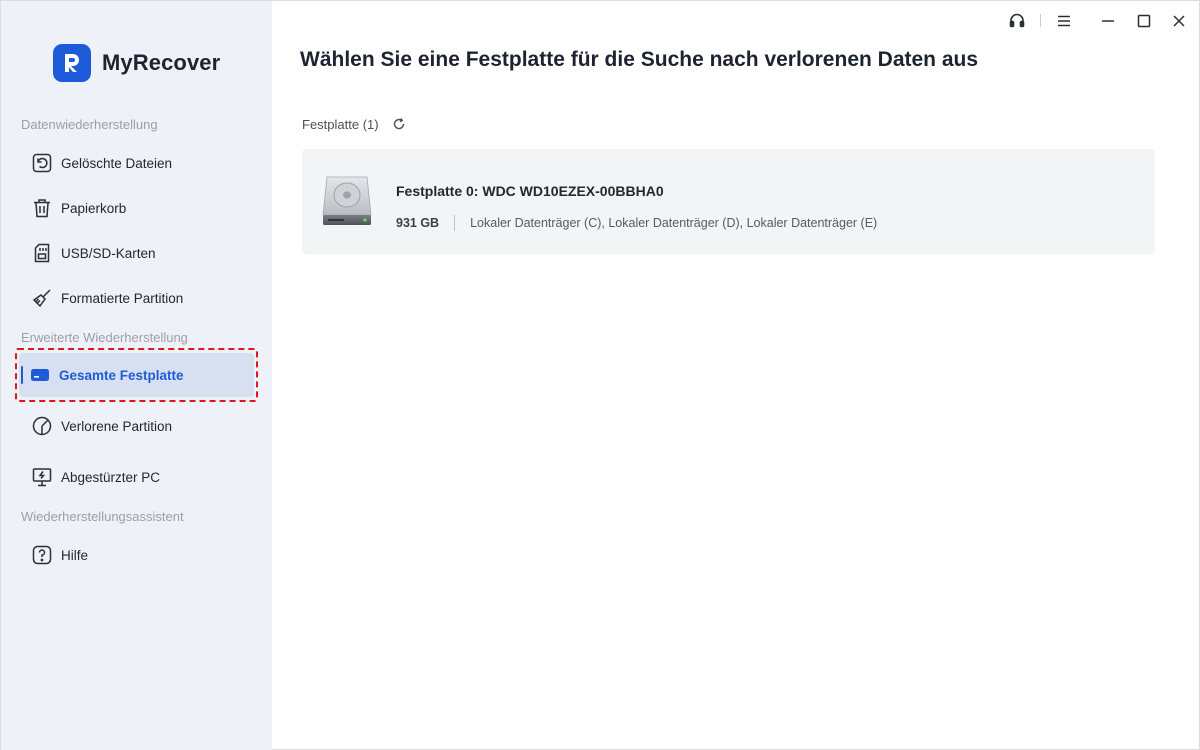 Image resolution: width=1200 pixels, height=750 pixels. I want to click on trash-icon, so click(42, 208).